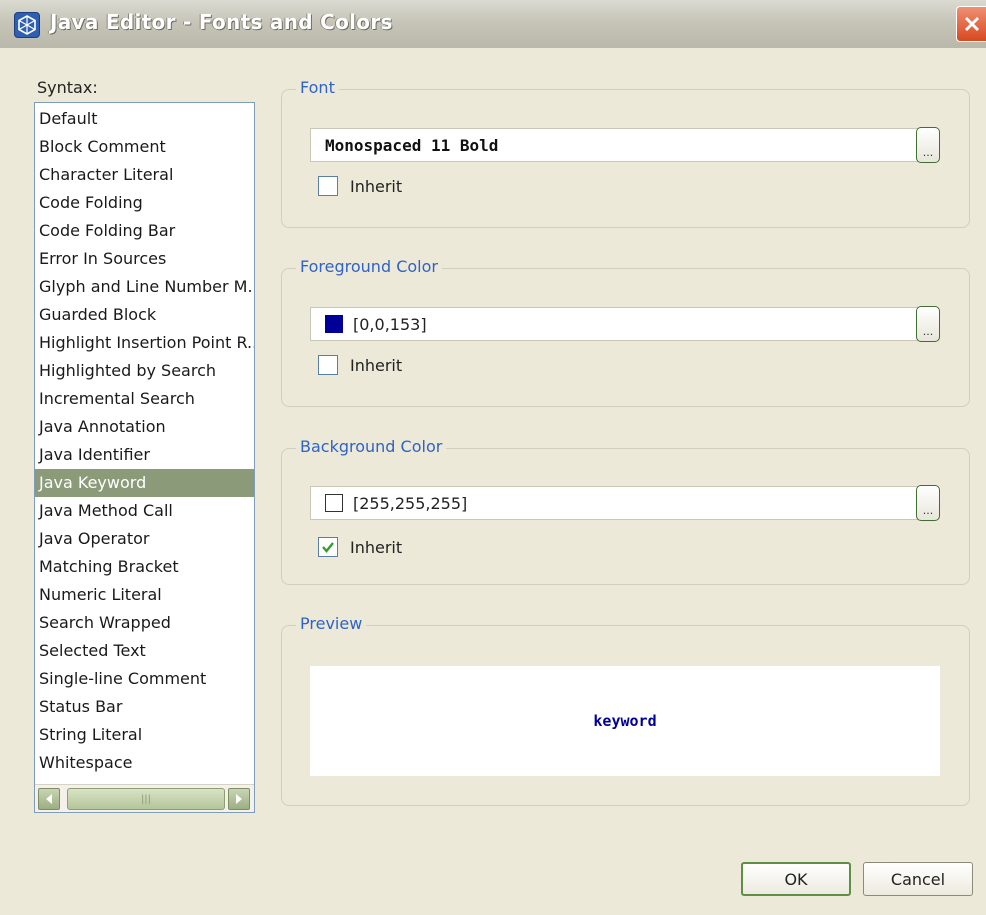  I want to click on syntax-item: Single-line Comment, so click(144, 679).